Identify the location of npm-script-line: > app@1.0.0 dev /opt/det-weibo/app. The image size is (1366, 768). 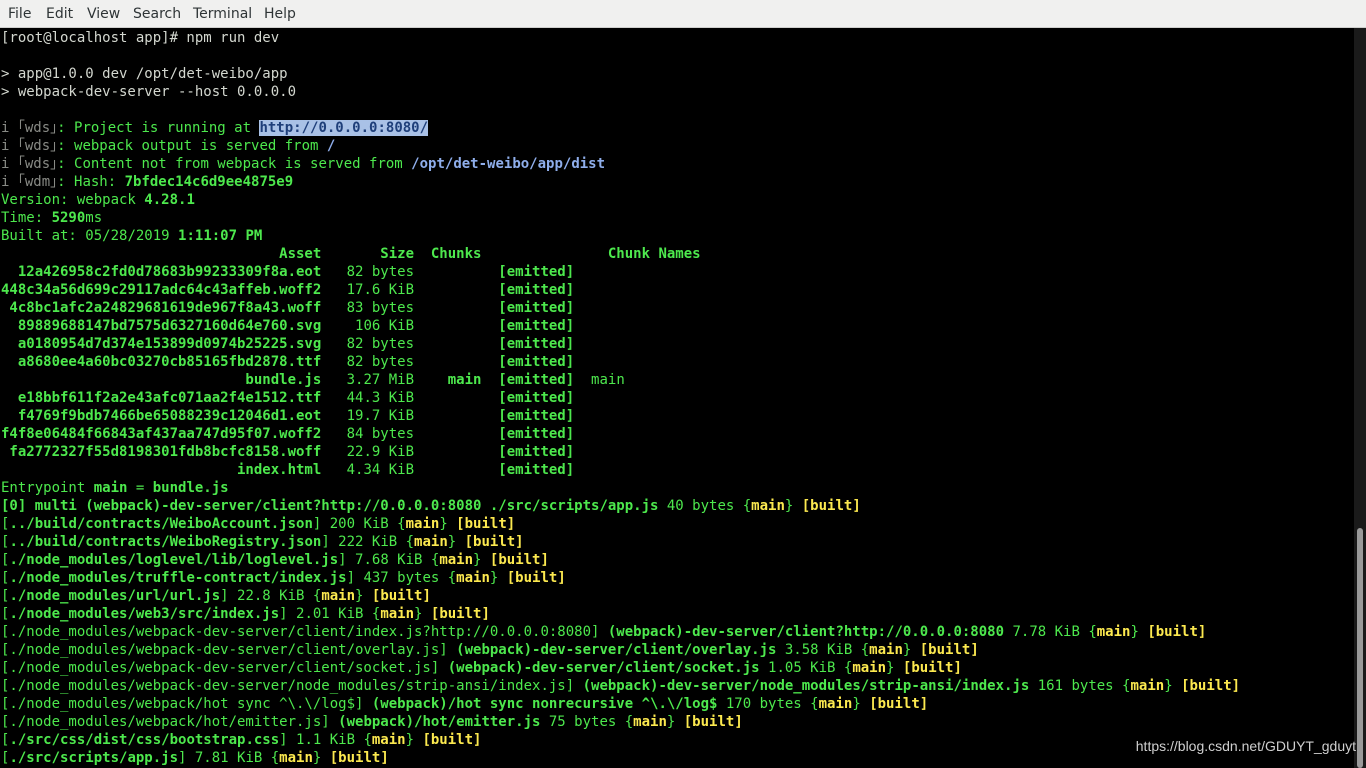
(144, 74).